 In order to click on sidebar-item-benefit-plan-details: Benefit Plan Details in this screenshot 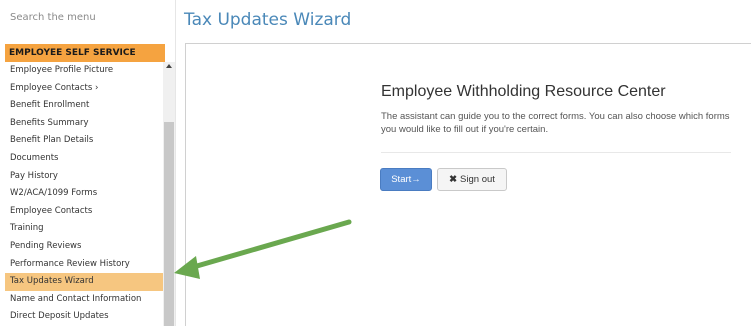, I will do `click(84, 141)`.